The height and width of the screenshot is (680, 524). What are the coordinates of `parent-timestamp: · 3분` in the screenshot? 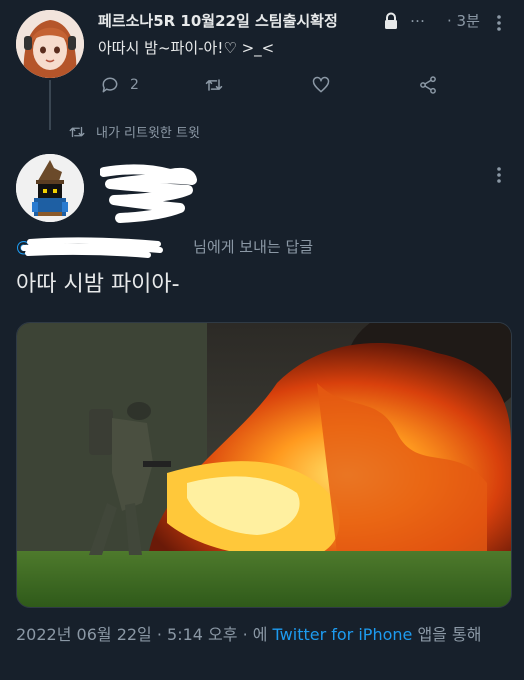 It's located at (463, 20).